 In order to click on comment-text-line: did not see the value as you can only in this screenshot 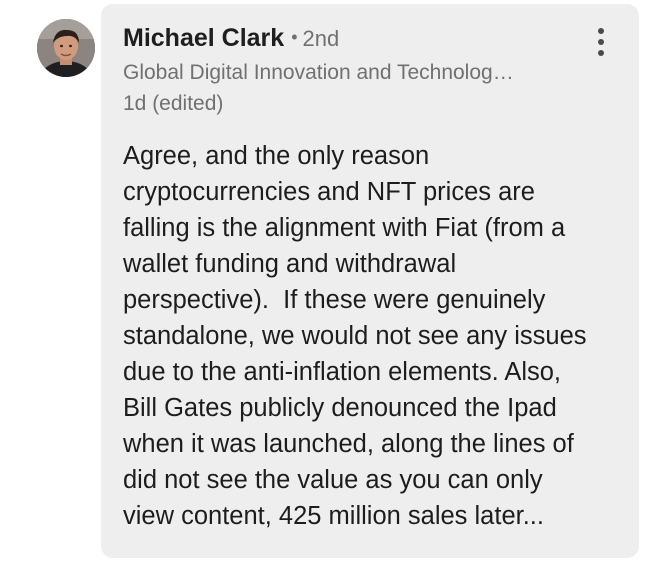, I will do `click(333, 480)`.